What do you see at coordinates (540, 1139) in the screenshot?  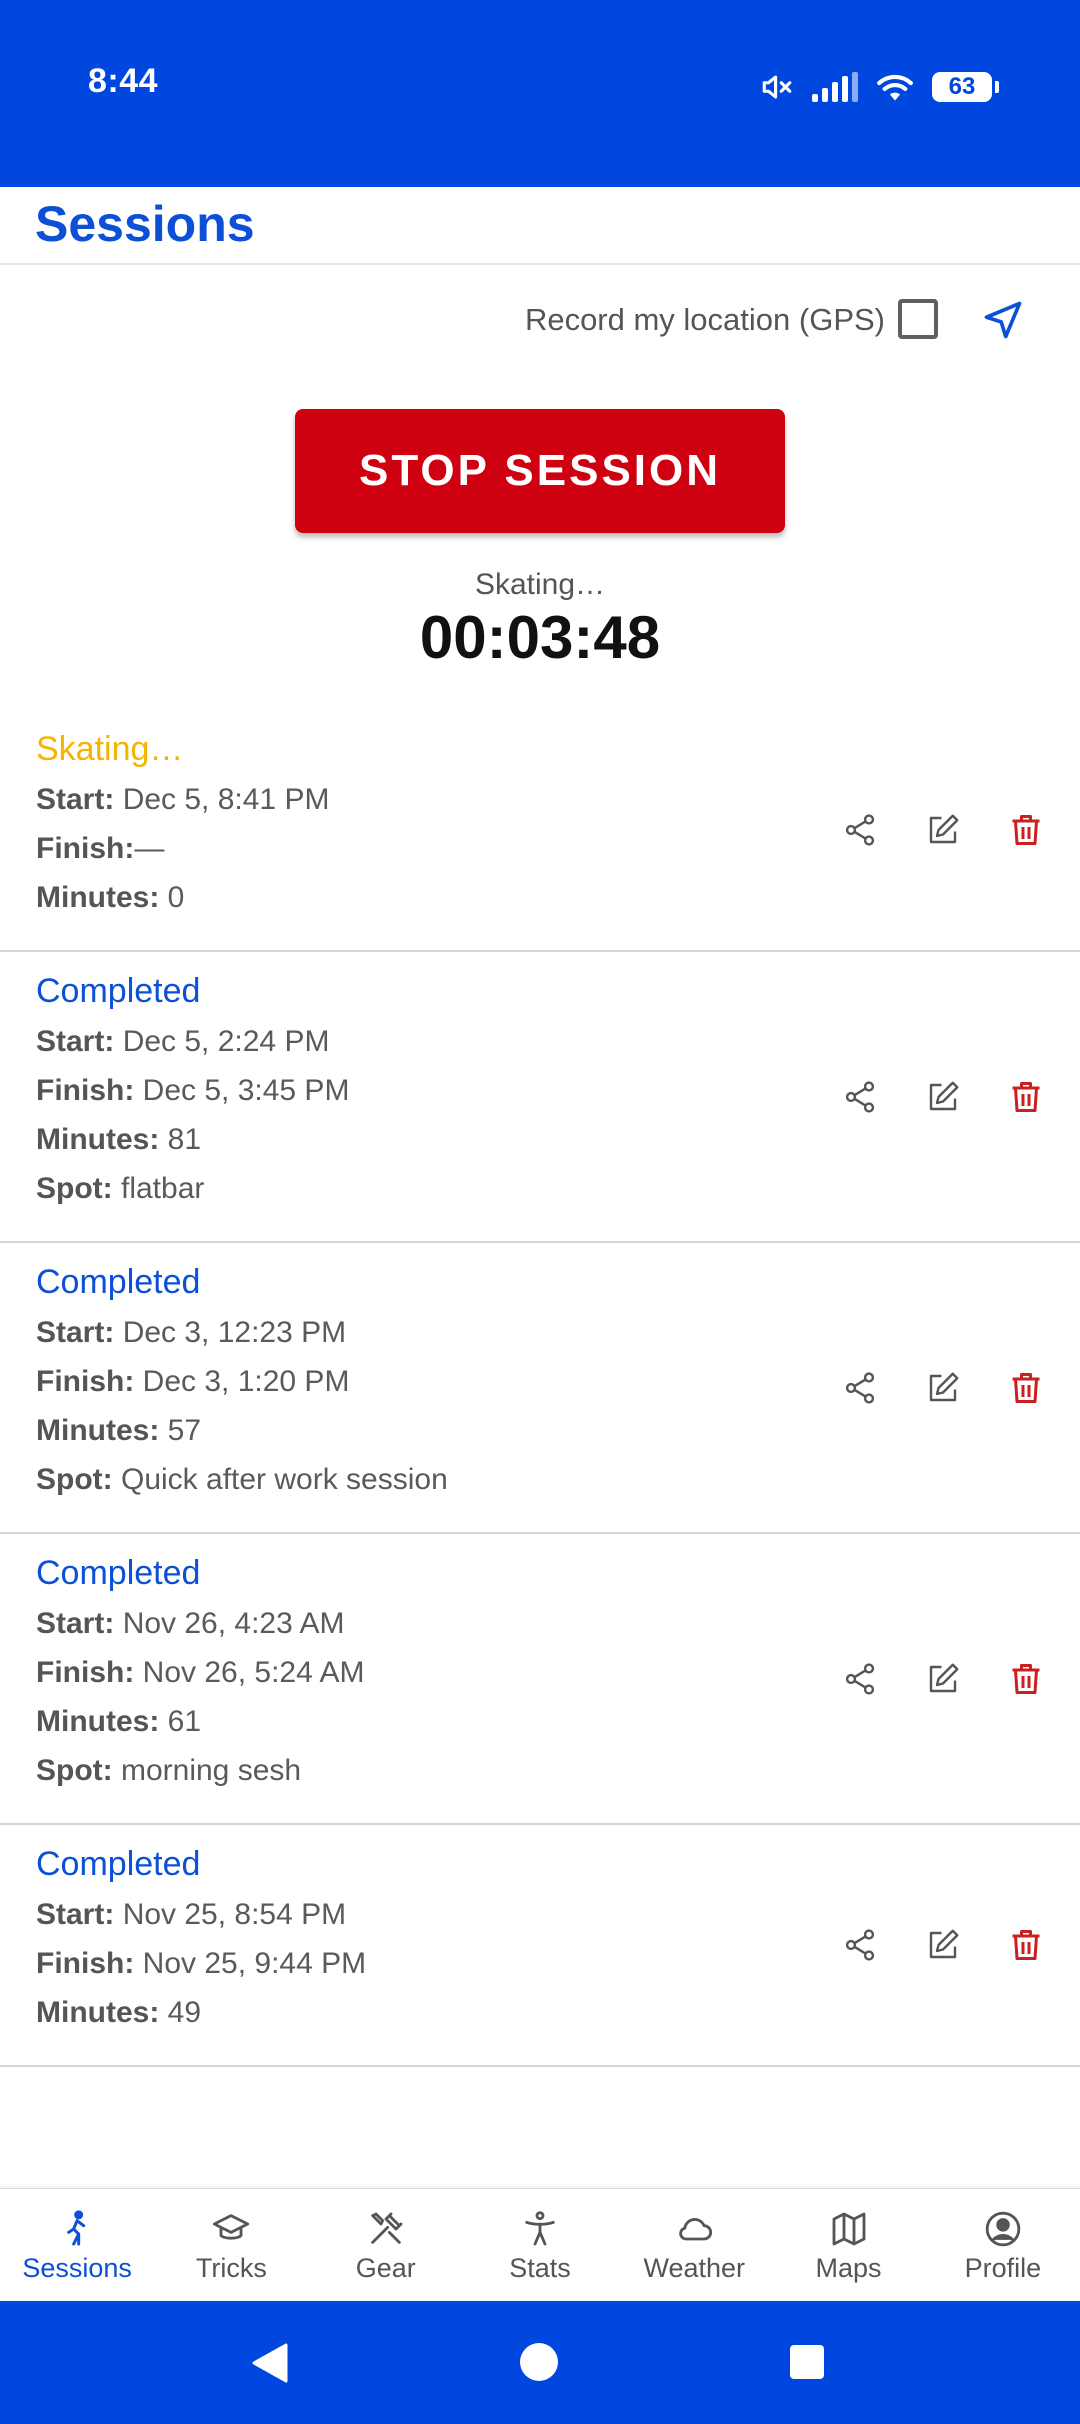 I see `session-minutes: Minutes: 81` at bounding box center [540, 1139].